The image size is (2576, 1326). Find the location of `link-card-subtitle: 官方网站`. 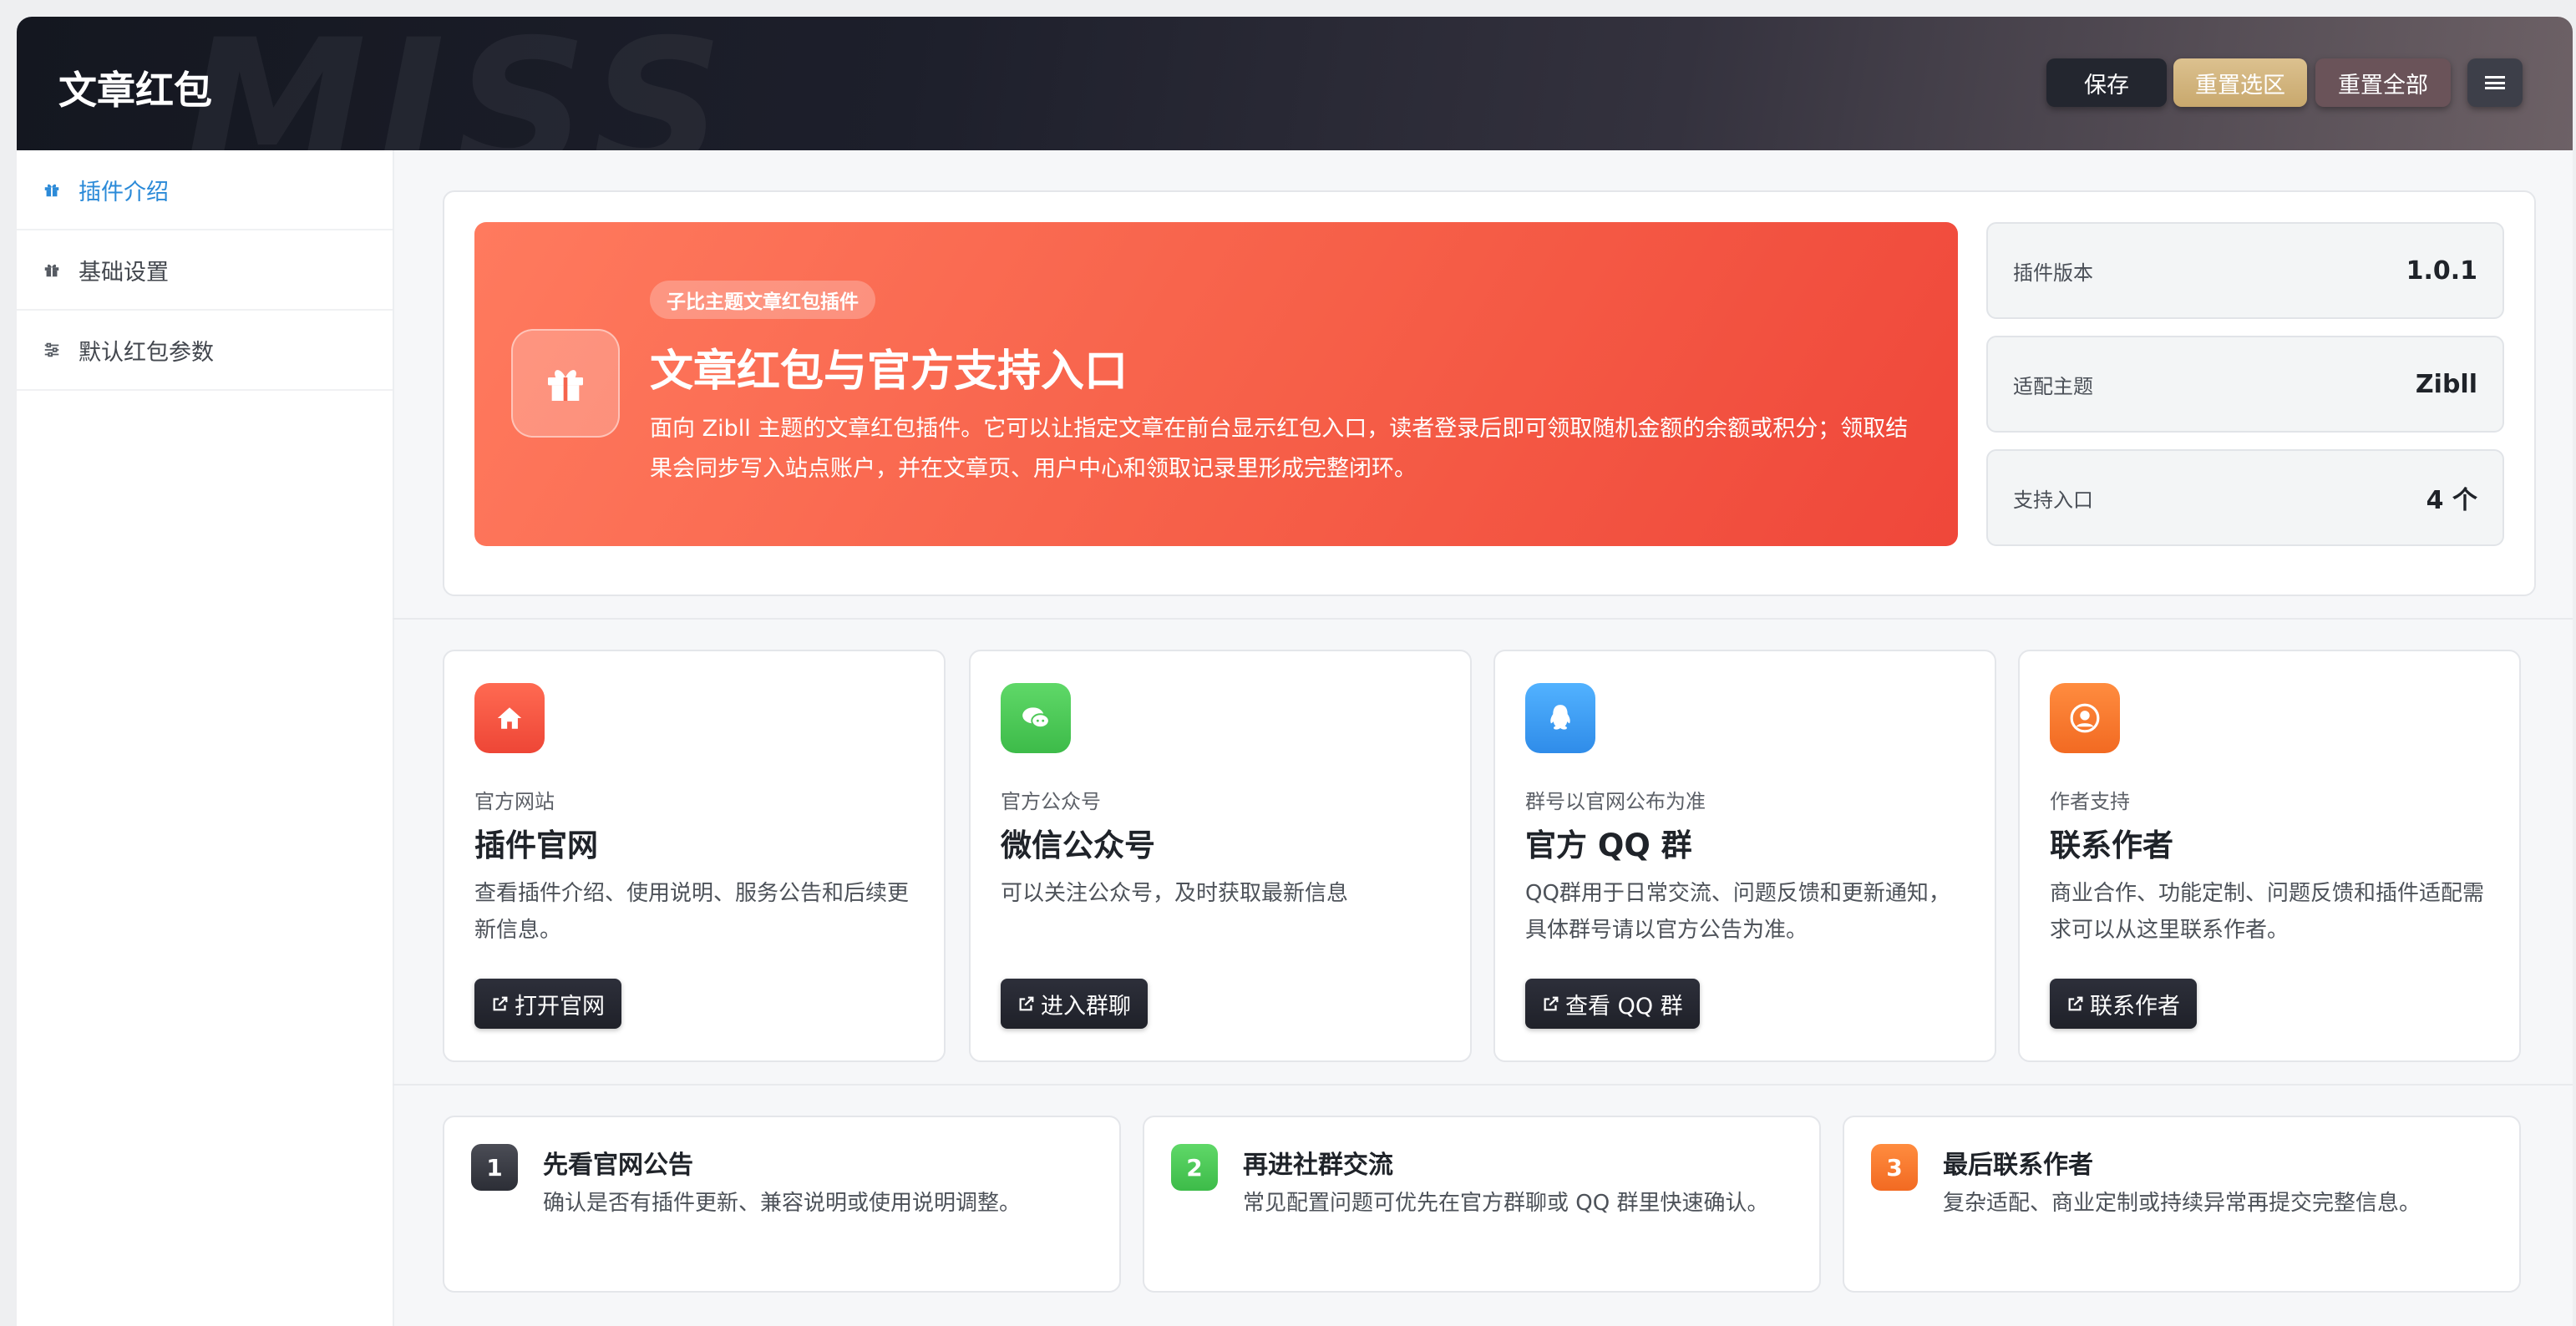

link-card-subtitle: 官方网站 is located at coordinates (514, 801).